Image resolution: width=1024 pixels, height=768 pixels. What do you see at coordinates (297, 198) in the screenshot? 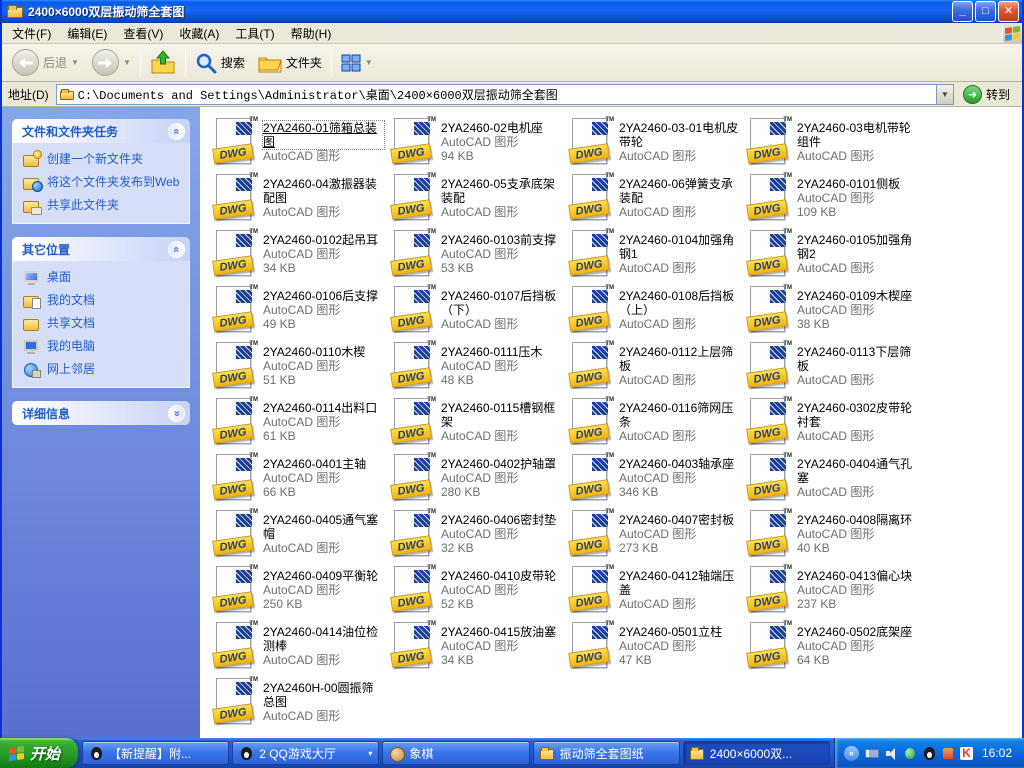
I see `file-tile: TM DWG 2YA2460-04激振器装配图 AutoCAD 图形` at bounding box center [297, 198].